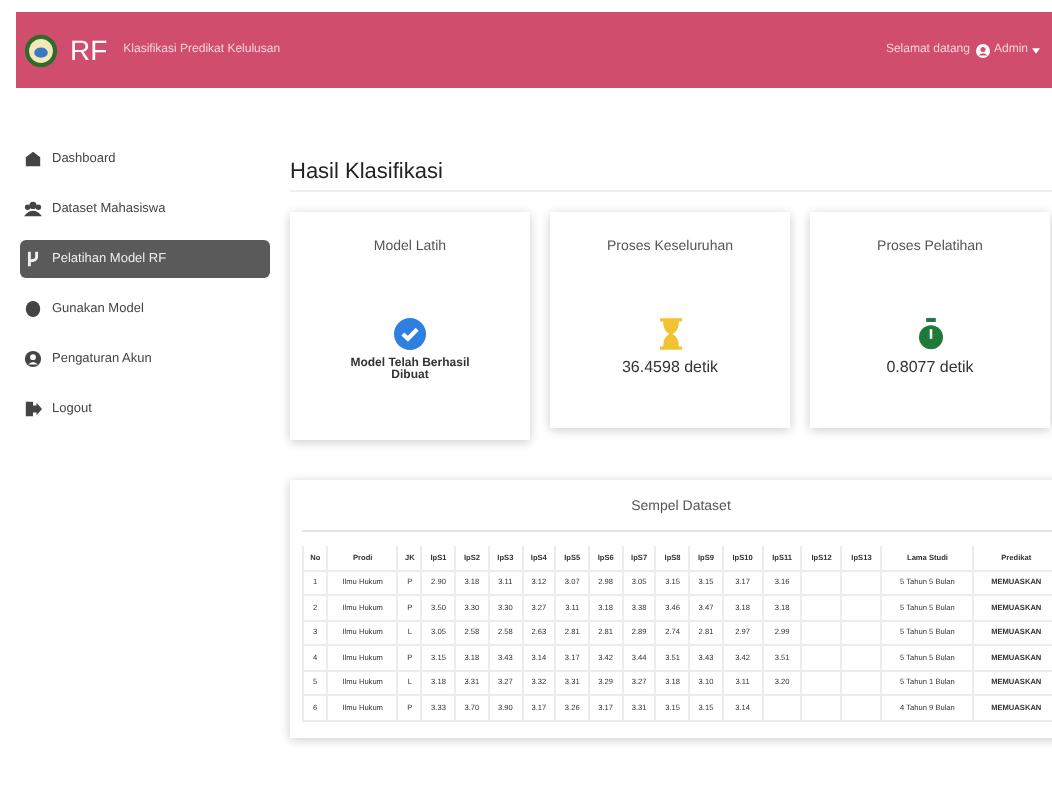 Image resolution: width=1052 pixels, height=806 pixels. I want to click on circle-icon, so click(33, 309).